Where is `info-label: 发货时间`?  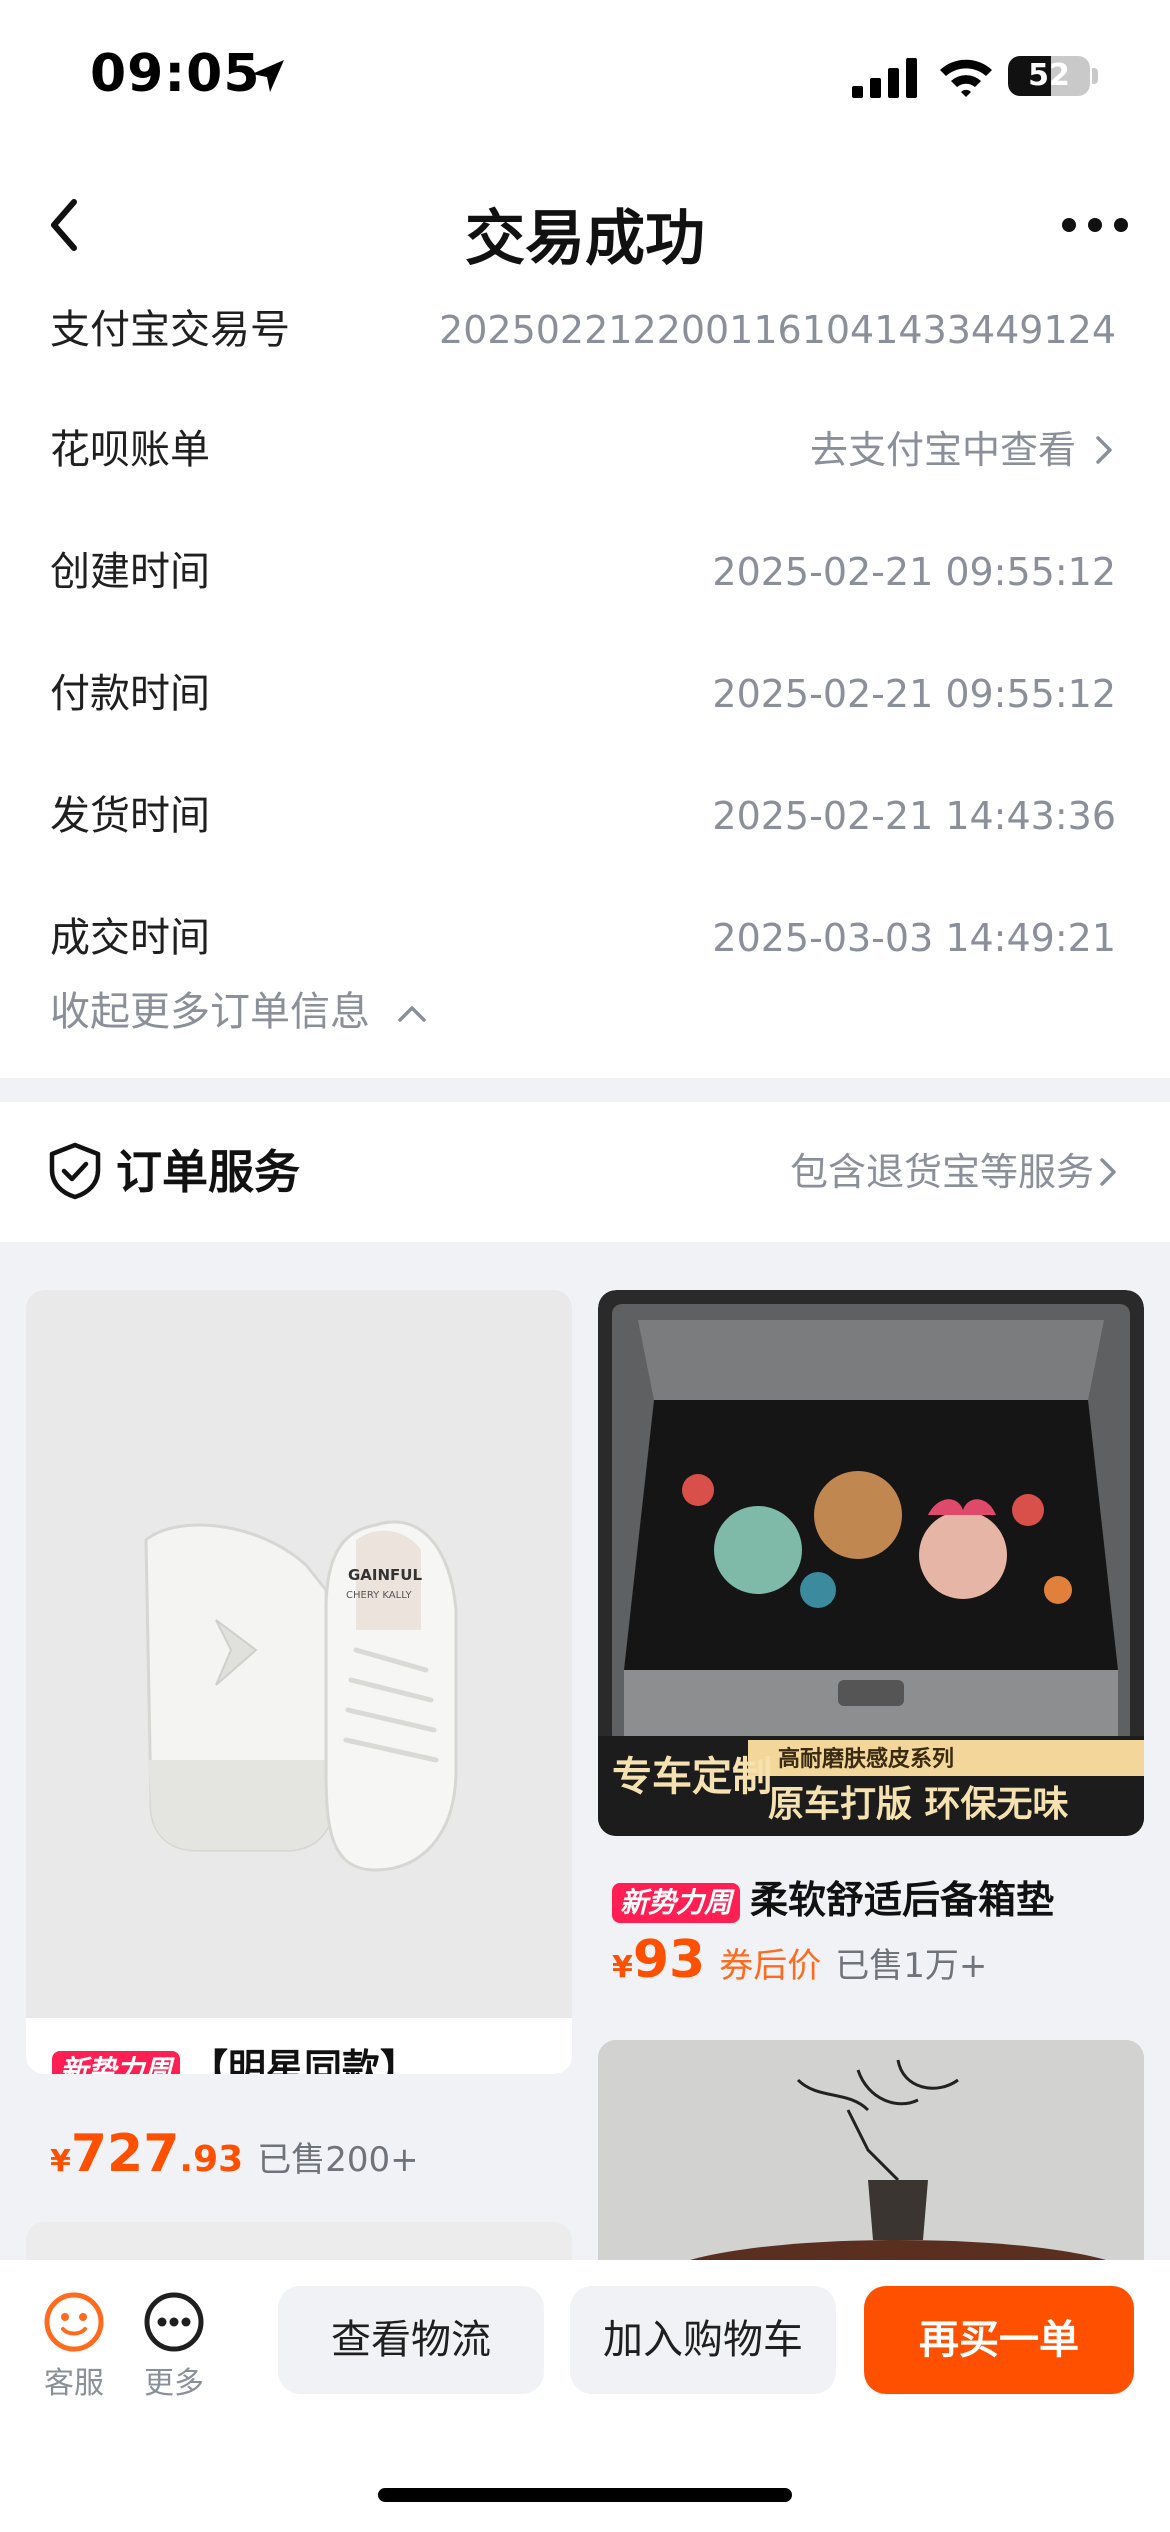 info-label: 发货时间 is located at coordinates (130, 816).